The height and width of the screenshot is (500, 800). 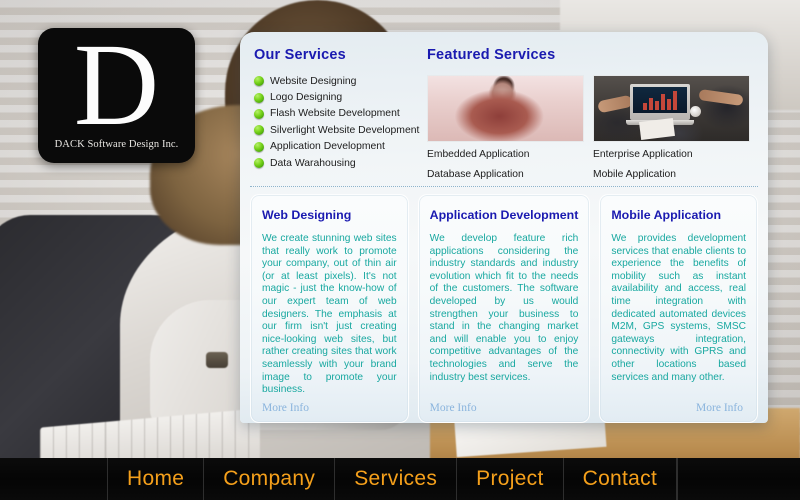 I want to click on photo-hand-right, so click(x=721, y=97).